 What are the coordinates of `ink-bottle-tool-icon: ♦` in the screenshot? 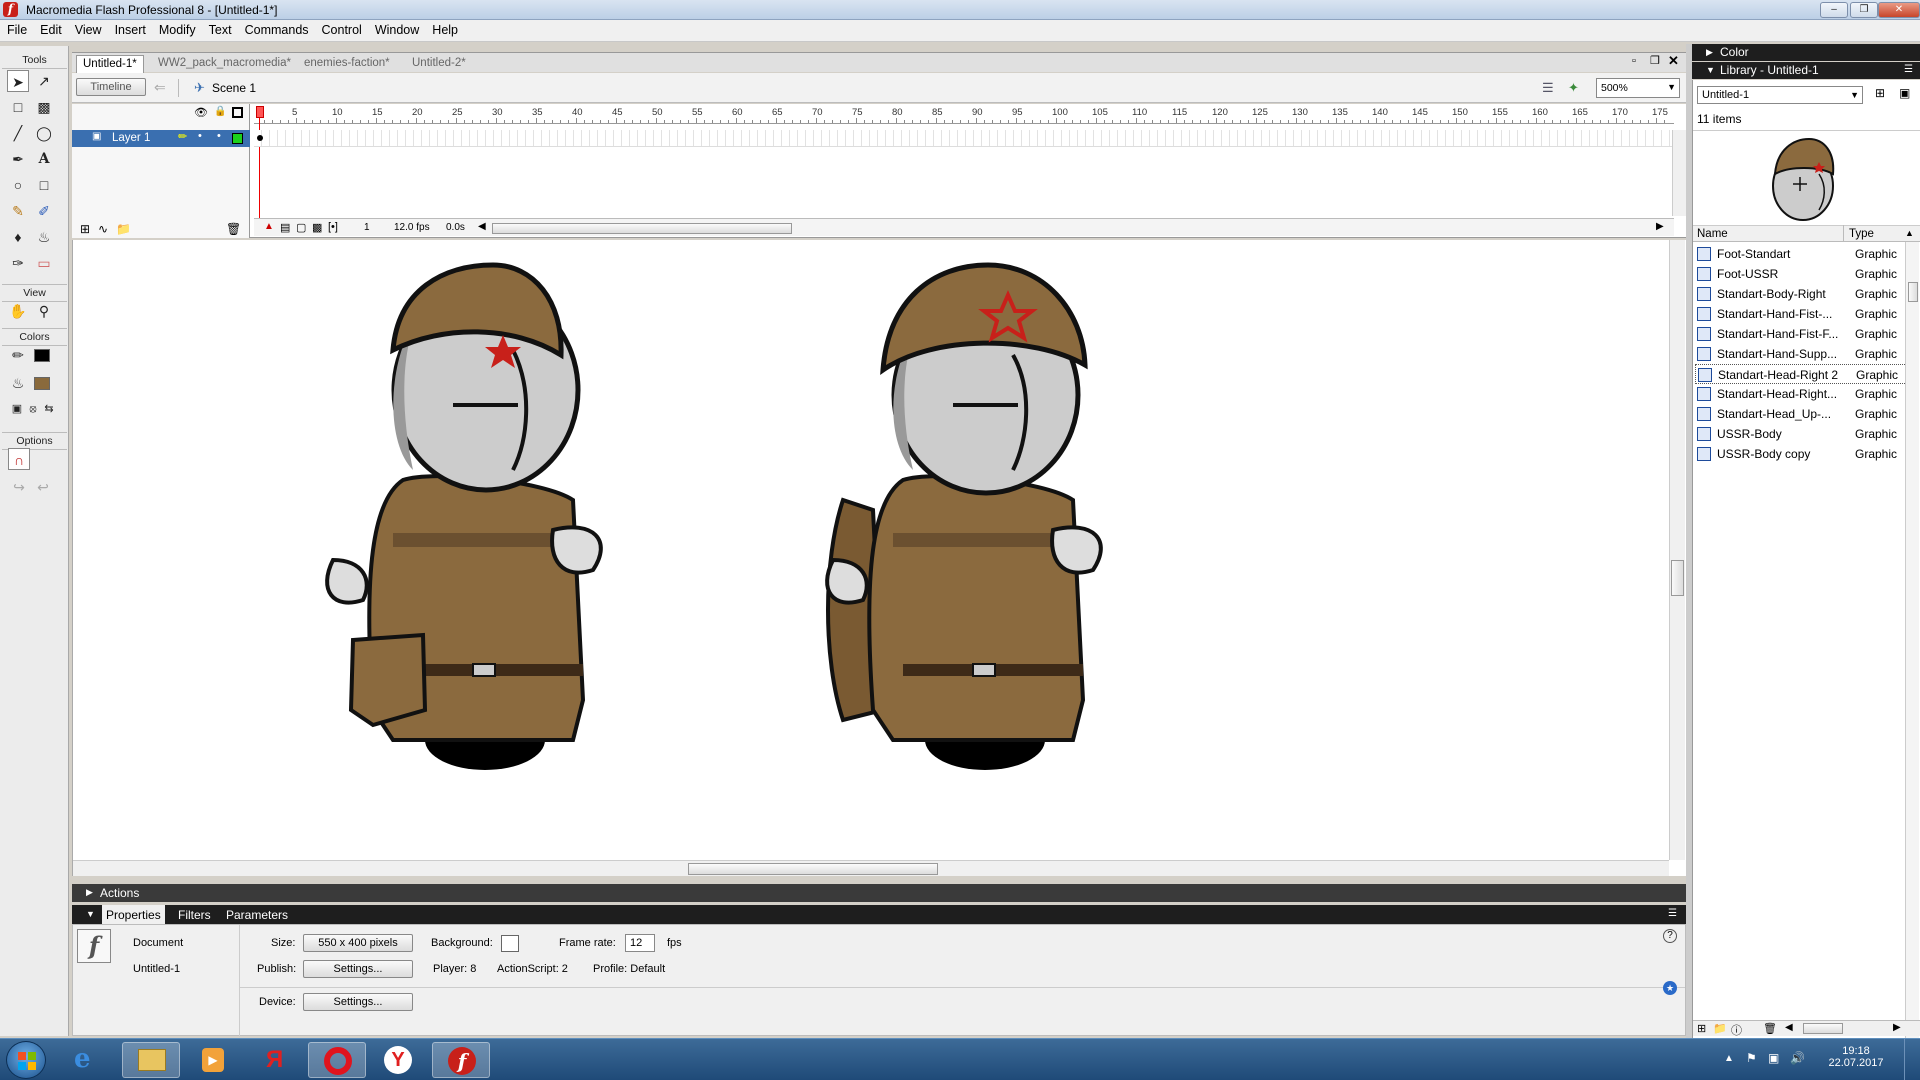 It's located at (18, 237).